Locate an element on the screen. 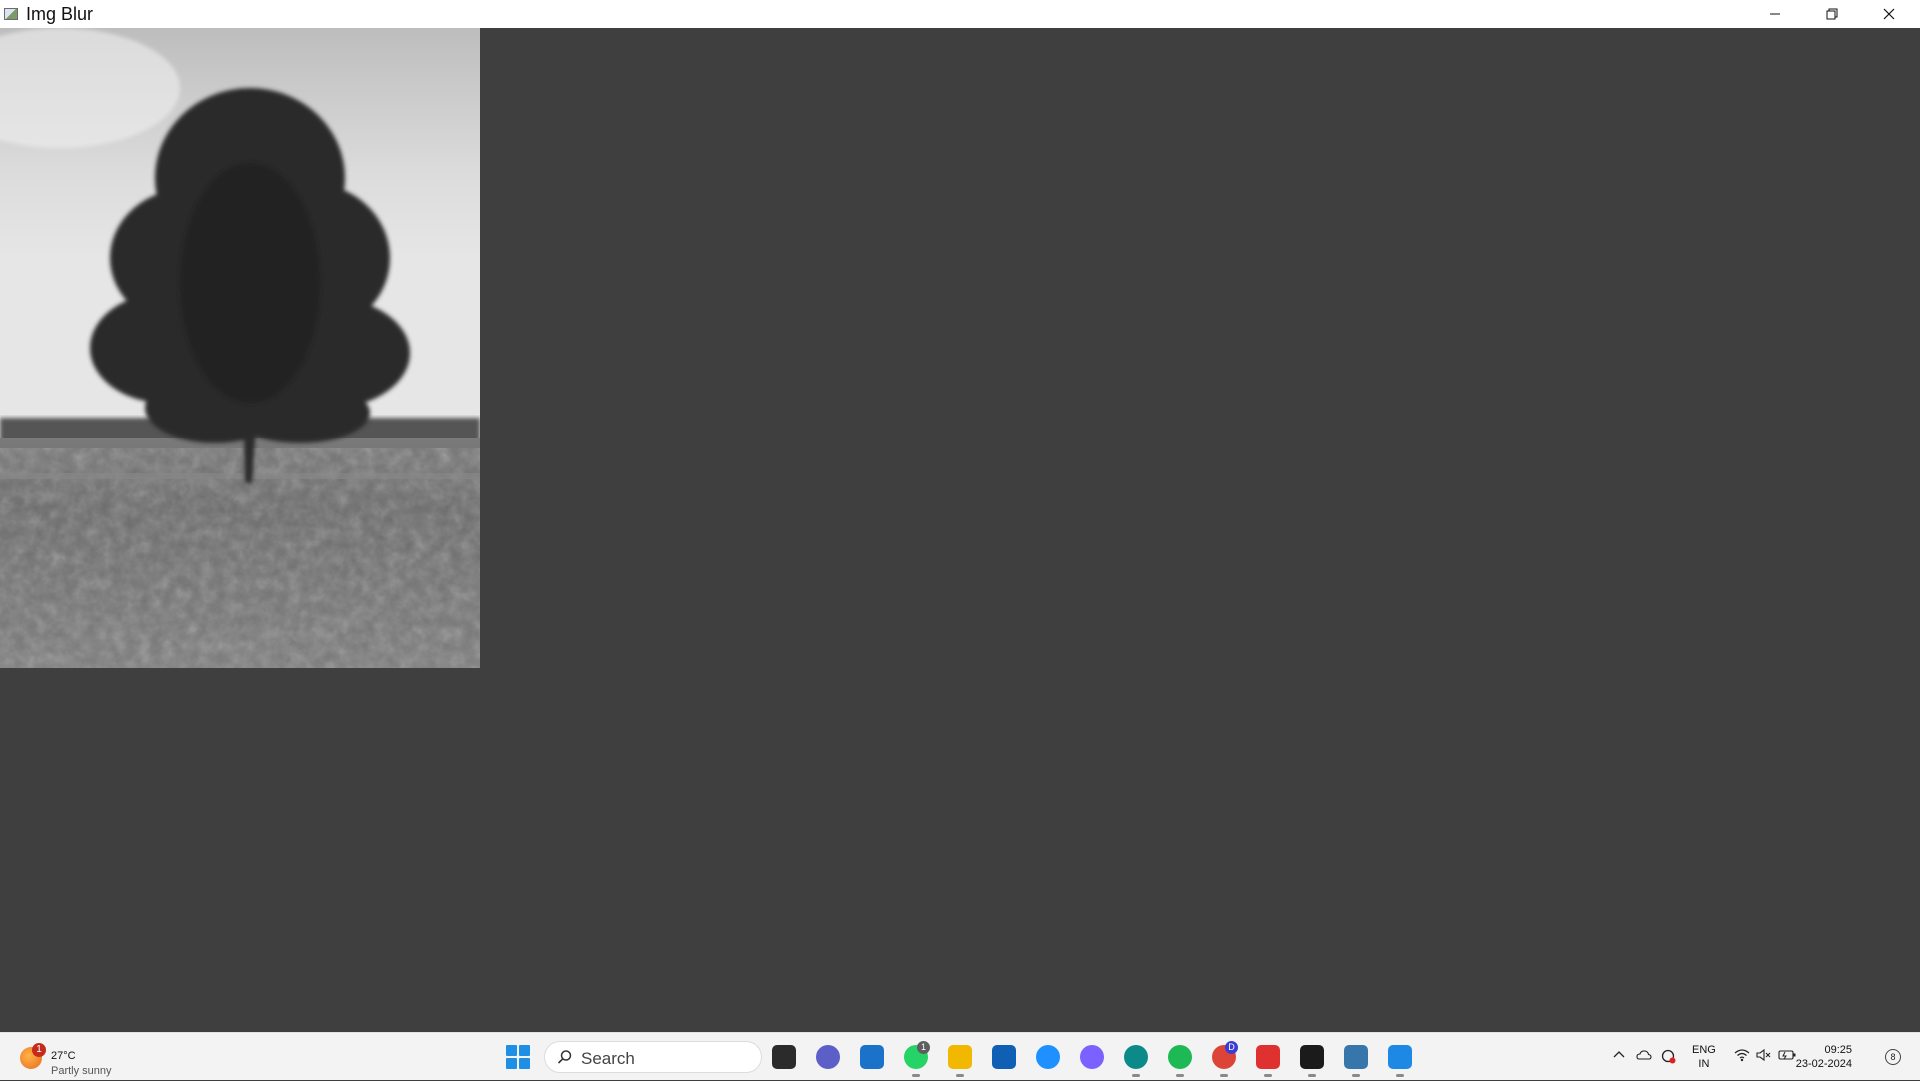  minimize-icon is located at coordinates (1775, 14).